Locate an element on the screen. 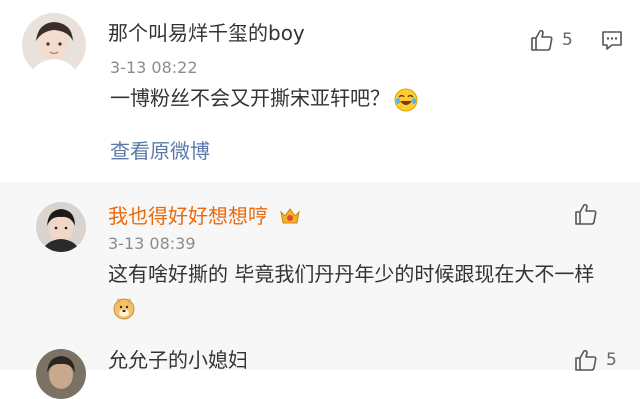 Image resolution: width=640 pixels, height=399 pixels. reply-timestamp: 3-13 08:39 is located at coordinates (152, 243).